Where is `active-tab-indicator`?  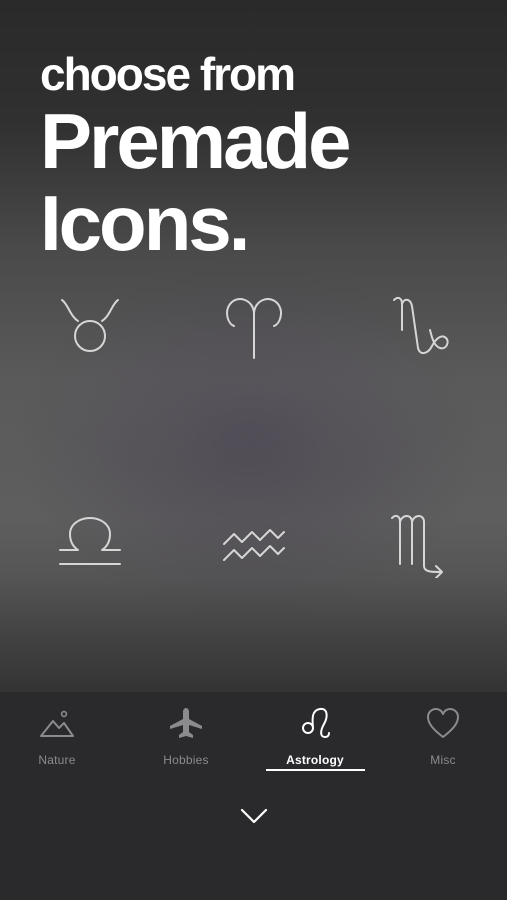
active-tab-indicator is located at coordinates (315, 770).